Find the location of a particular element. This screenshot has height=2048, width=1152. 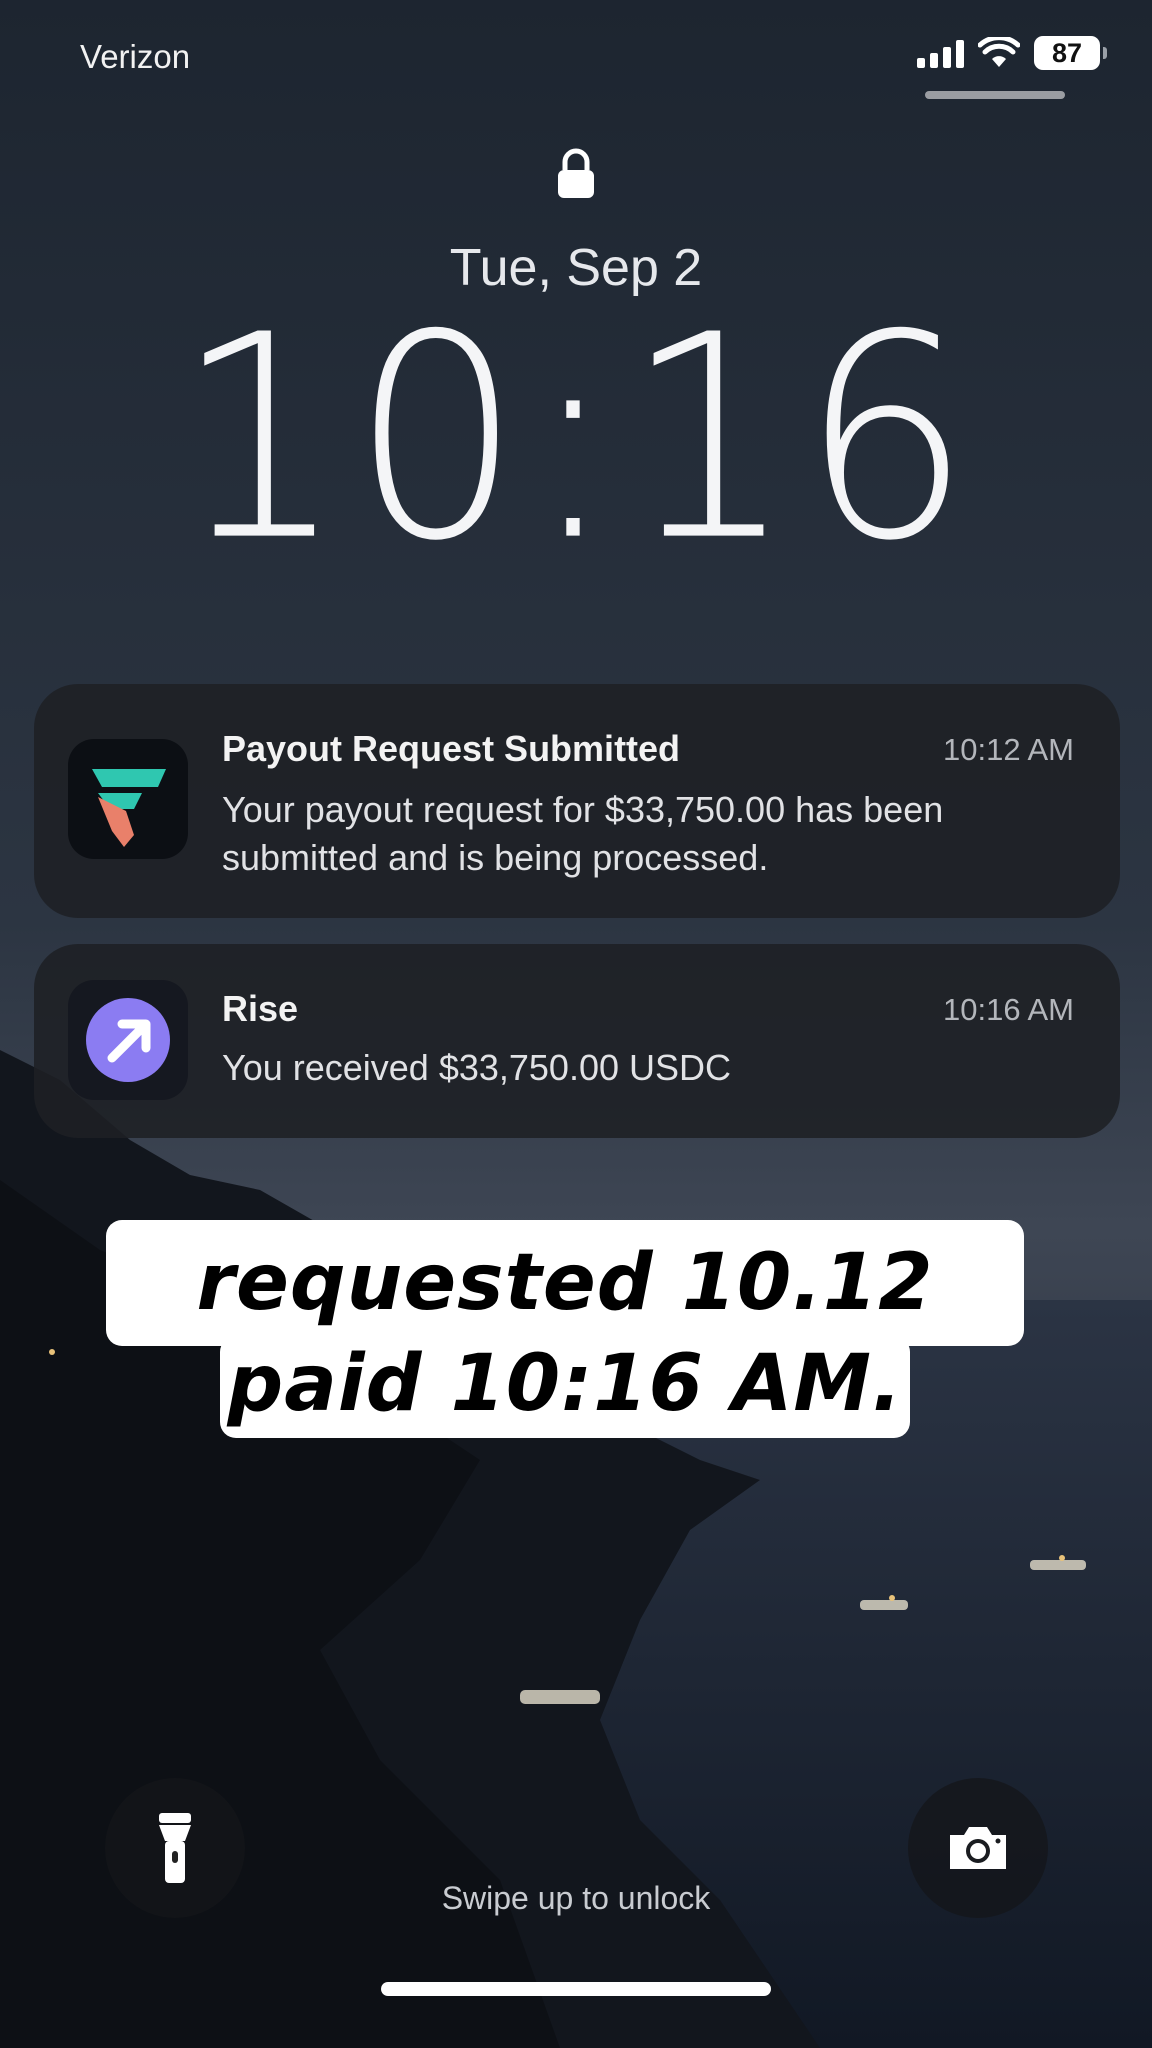

caption-line-1: requested 10.12 AM. is located at coordinates (565, 1337).